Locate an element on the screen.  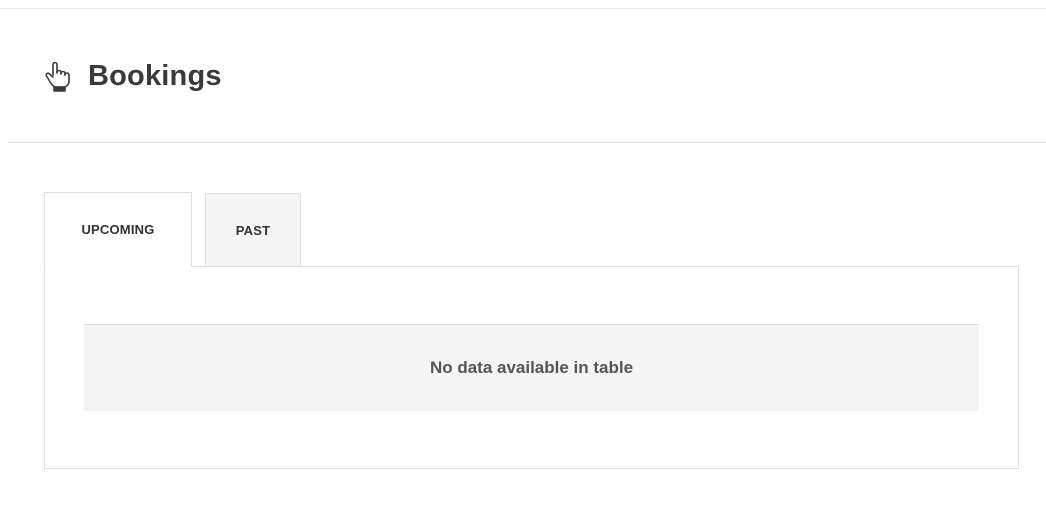
tab-upcoming: UPCOMING is located at coordinates (118, 229).